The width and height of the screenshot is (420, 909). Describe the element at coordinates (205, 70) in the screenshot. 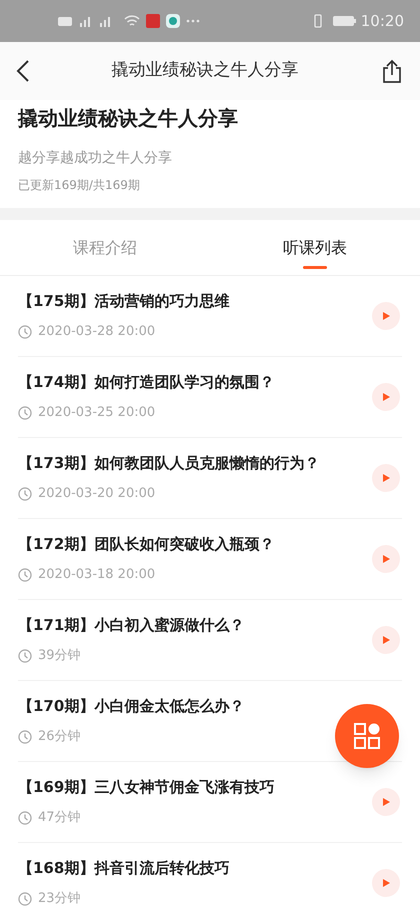

I see `page-title: 撬动业绩秘诀之牛人分享` at that location.